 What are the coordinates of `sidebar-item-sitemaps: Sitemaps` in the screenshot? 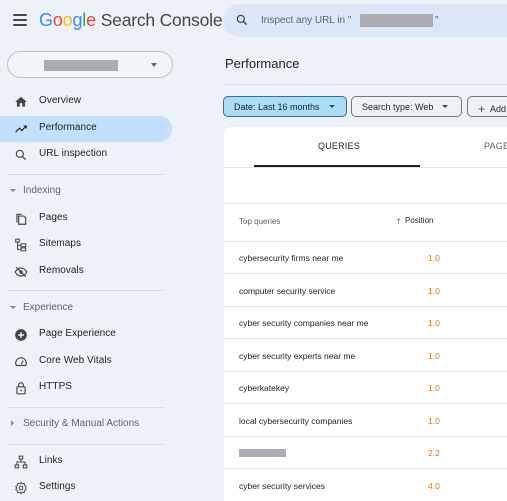 It's located at (86, 245).